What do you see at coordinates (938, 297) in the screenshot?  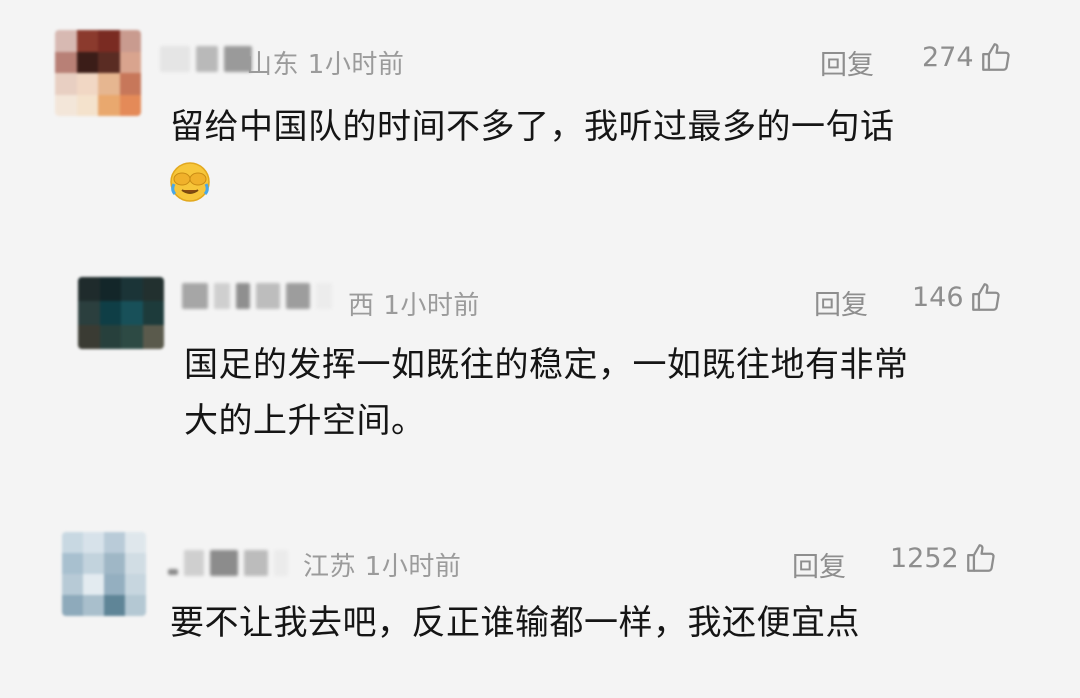 I see `like-count: 146` at bounding box center [938, 297].